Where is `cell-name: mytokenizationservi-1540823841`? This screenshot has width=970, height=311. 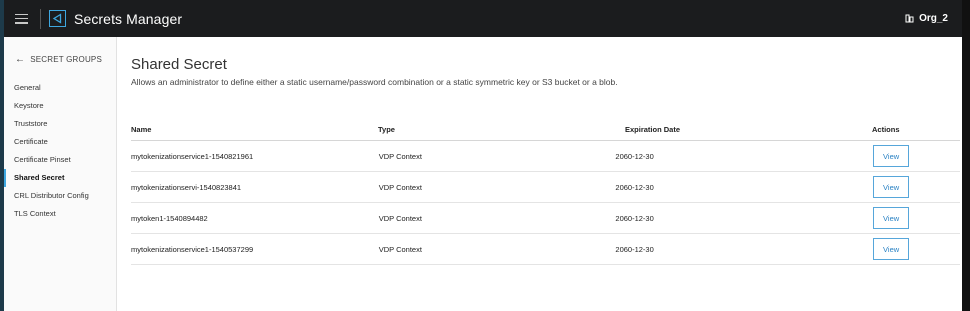 cell-name: mytokenizationservi-1540823841 is located at coordinates (186, 187).